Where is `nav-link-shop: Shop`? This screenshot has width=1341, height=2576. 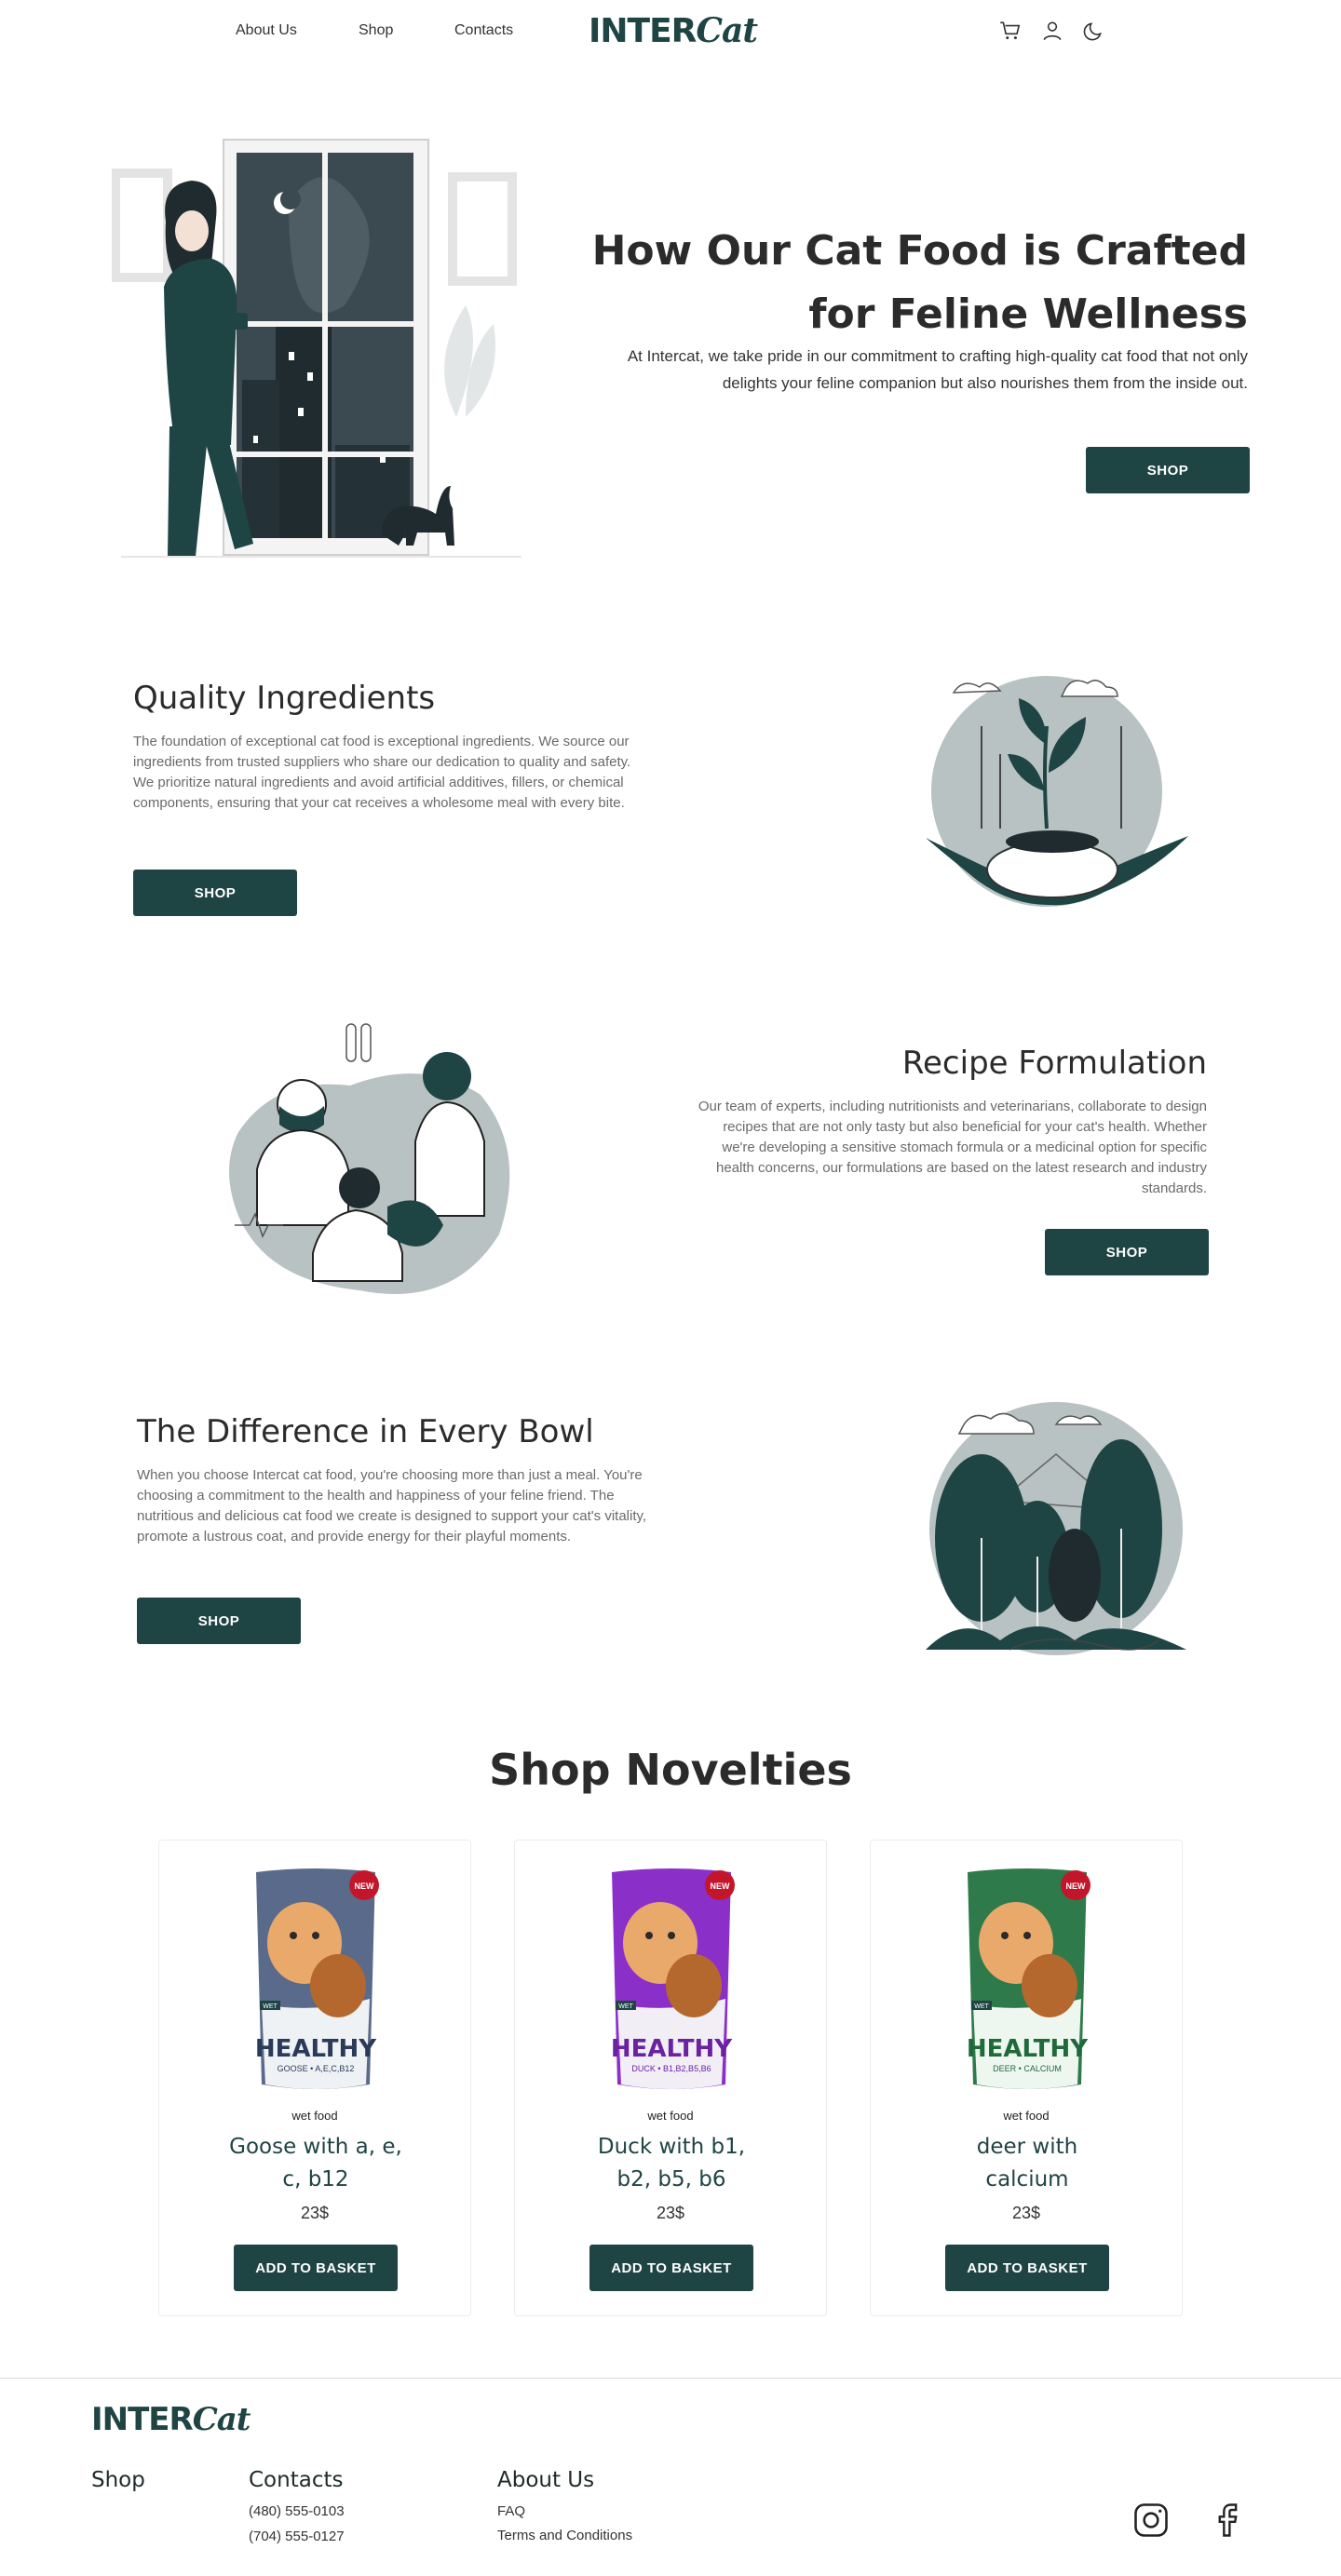 nav-link-shop: Shop is located at coordinates (376, 30).